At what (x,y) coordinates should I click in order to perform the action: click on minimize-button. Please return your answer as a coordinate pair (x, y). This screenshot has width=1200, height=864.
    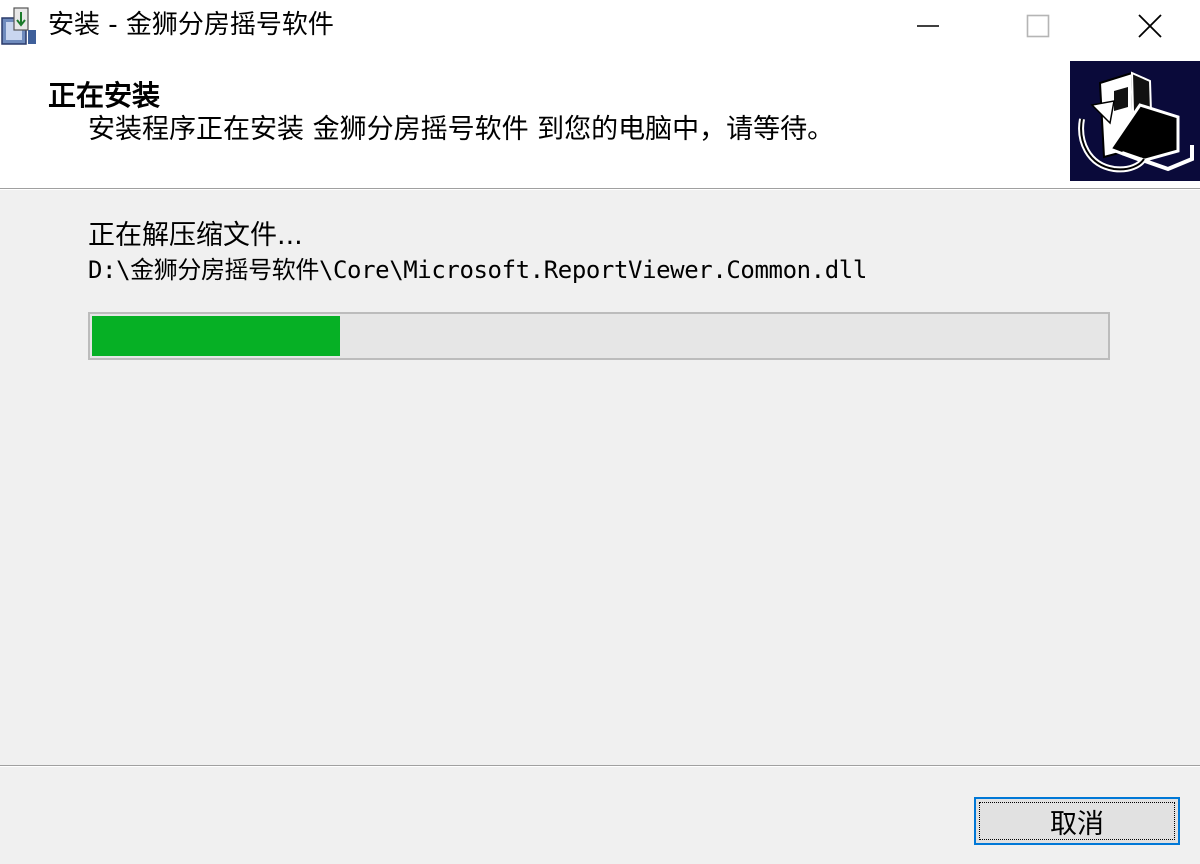
    Looking at the image, I should click on (928, 26).